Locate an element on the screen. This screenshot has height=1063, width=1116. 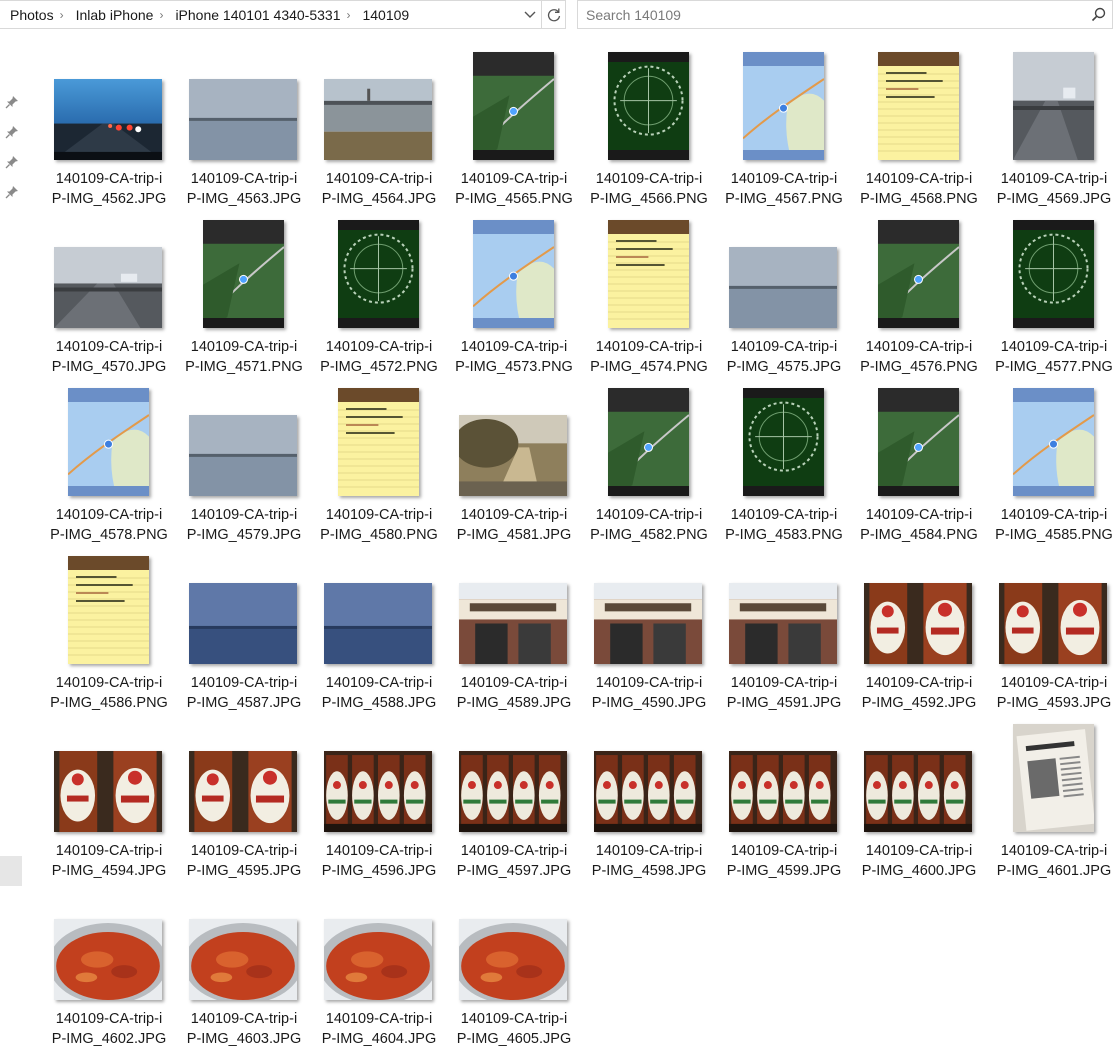
file-item: 140109-CA-trip-i P-IMG_4585.PNG is located at coordinates (1052, 461).